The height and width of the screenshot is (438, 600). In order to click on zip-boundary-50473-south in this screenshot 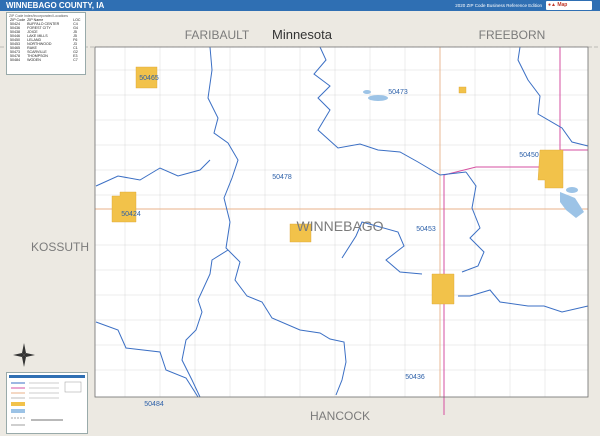, I will do `click(390, 111)`.